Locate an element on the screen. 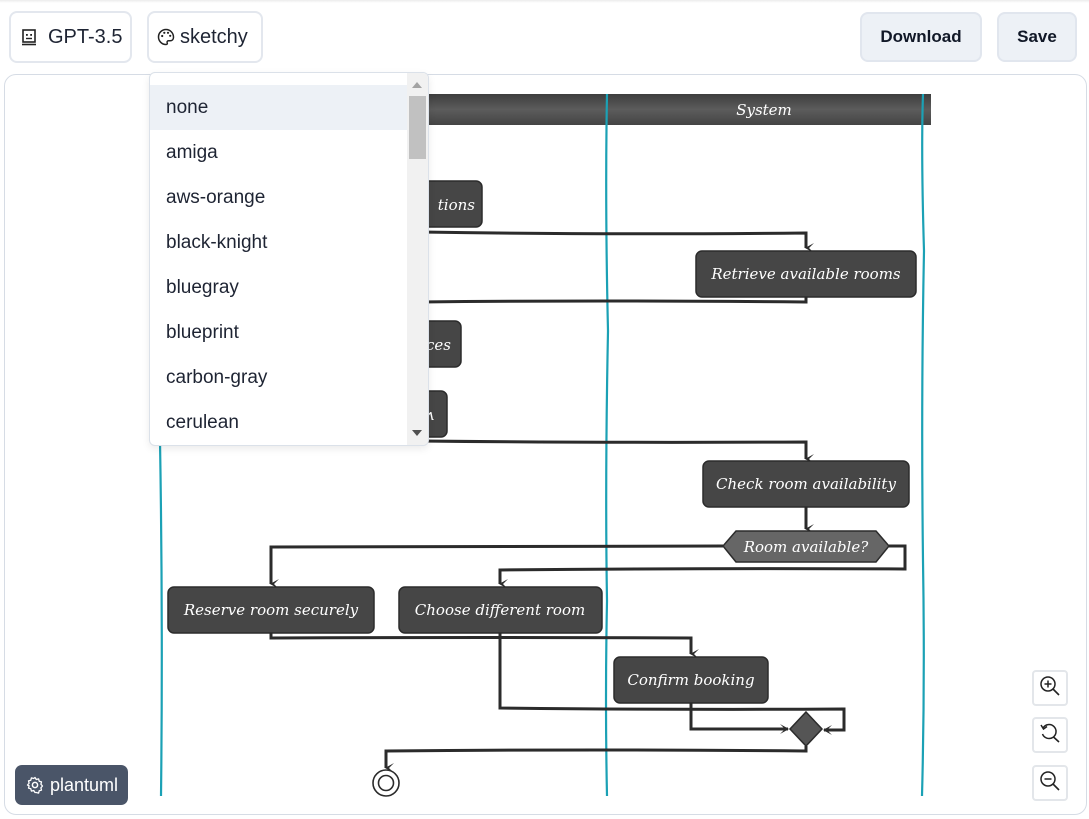 This screenshot has height=819, width=1089. scrollbar-thumb is located at coordinates (417, 127).